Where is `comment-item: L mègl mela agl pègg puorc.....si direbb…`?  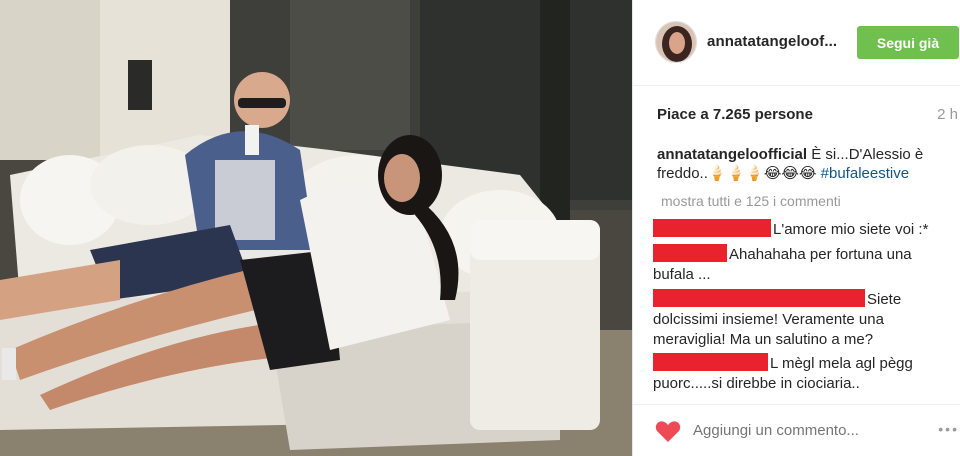 comment-item: L mègl mela agl pègg puorc.....si direbb… is located at coordinates (798, 373).